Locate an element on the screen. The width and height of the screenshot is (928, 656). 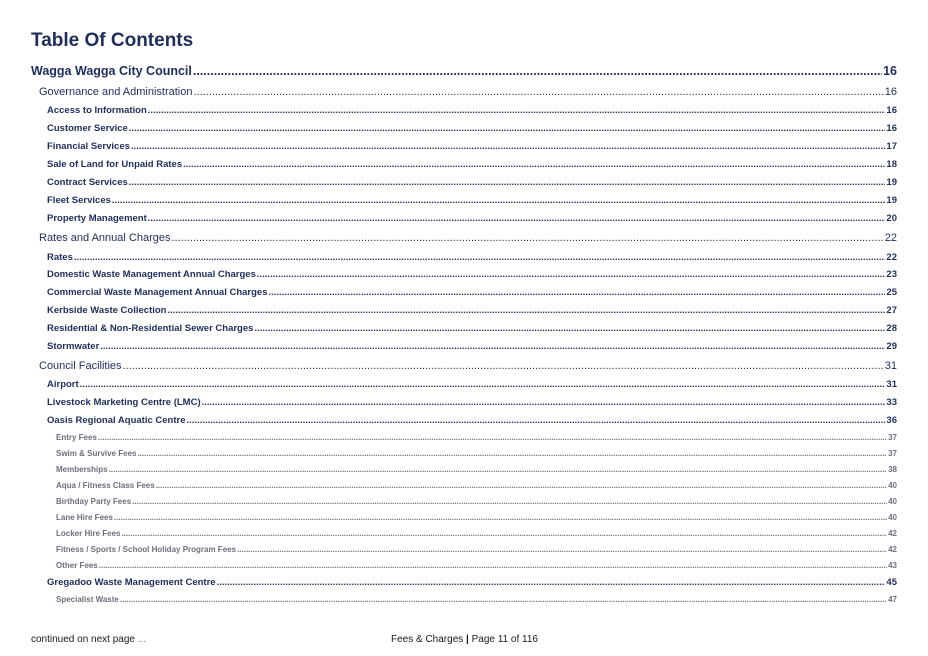
toc-entry-label: Locker Hire Fees is located at coordinates (88, 533).